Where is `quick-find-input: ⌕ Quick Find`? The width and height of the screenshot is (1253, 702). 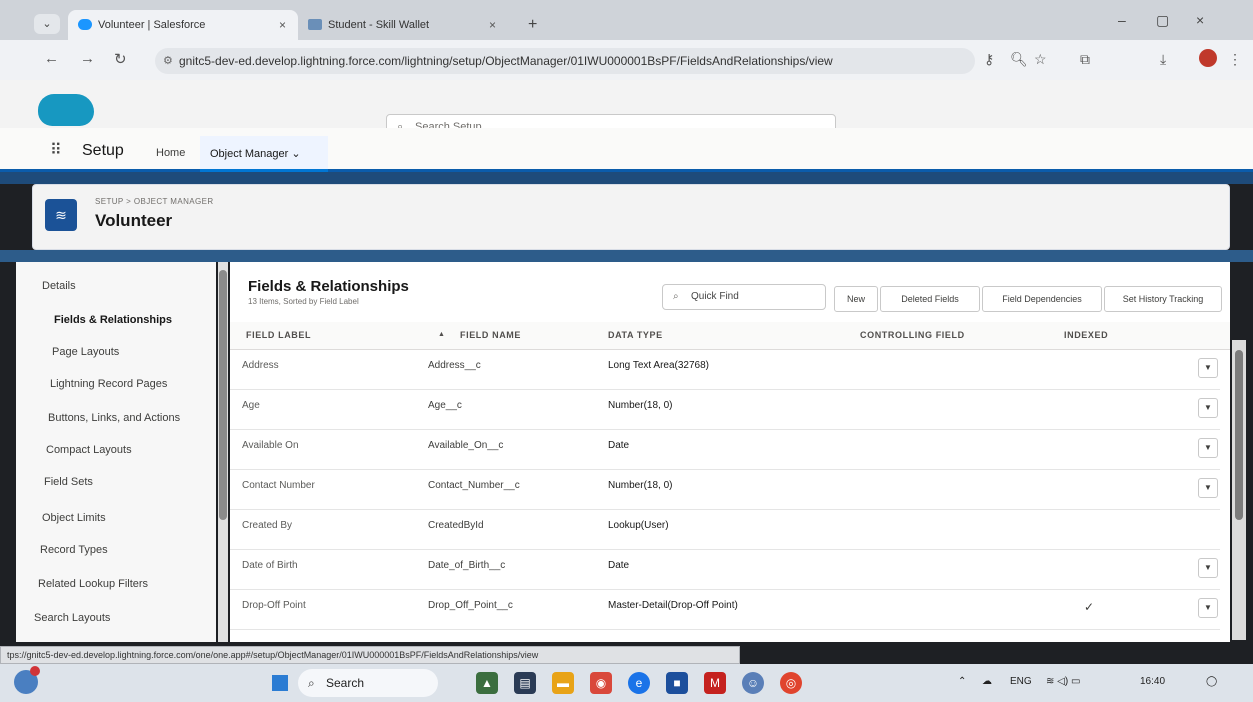
quick-find-input: ⌕ Quick Find is located at coordinates (744, 297).